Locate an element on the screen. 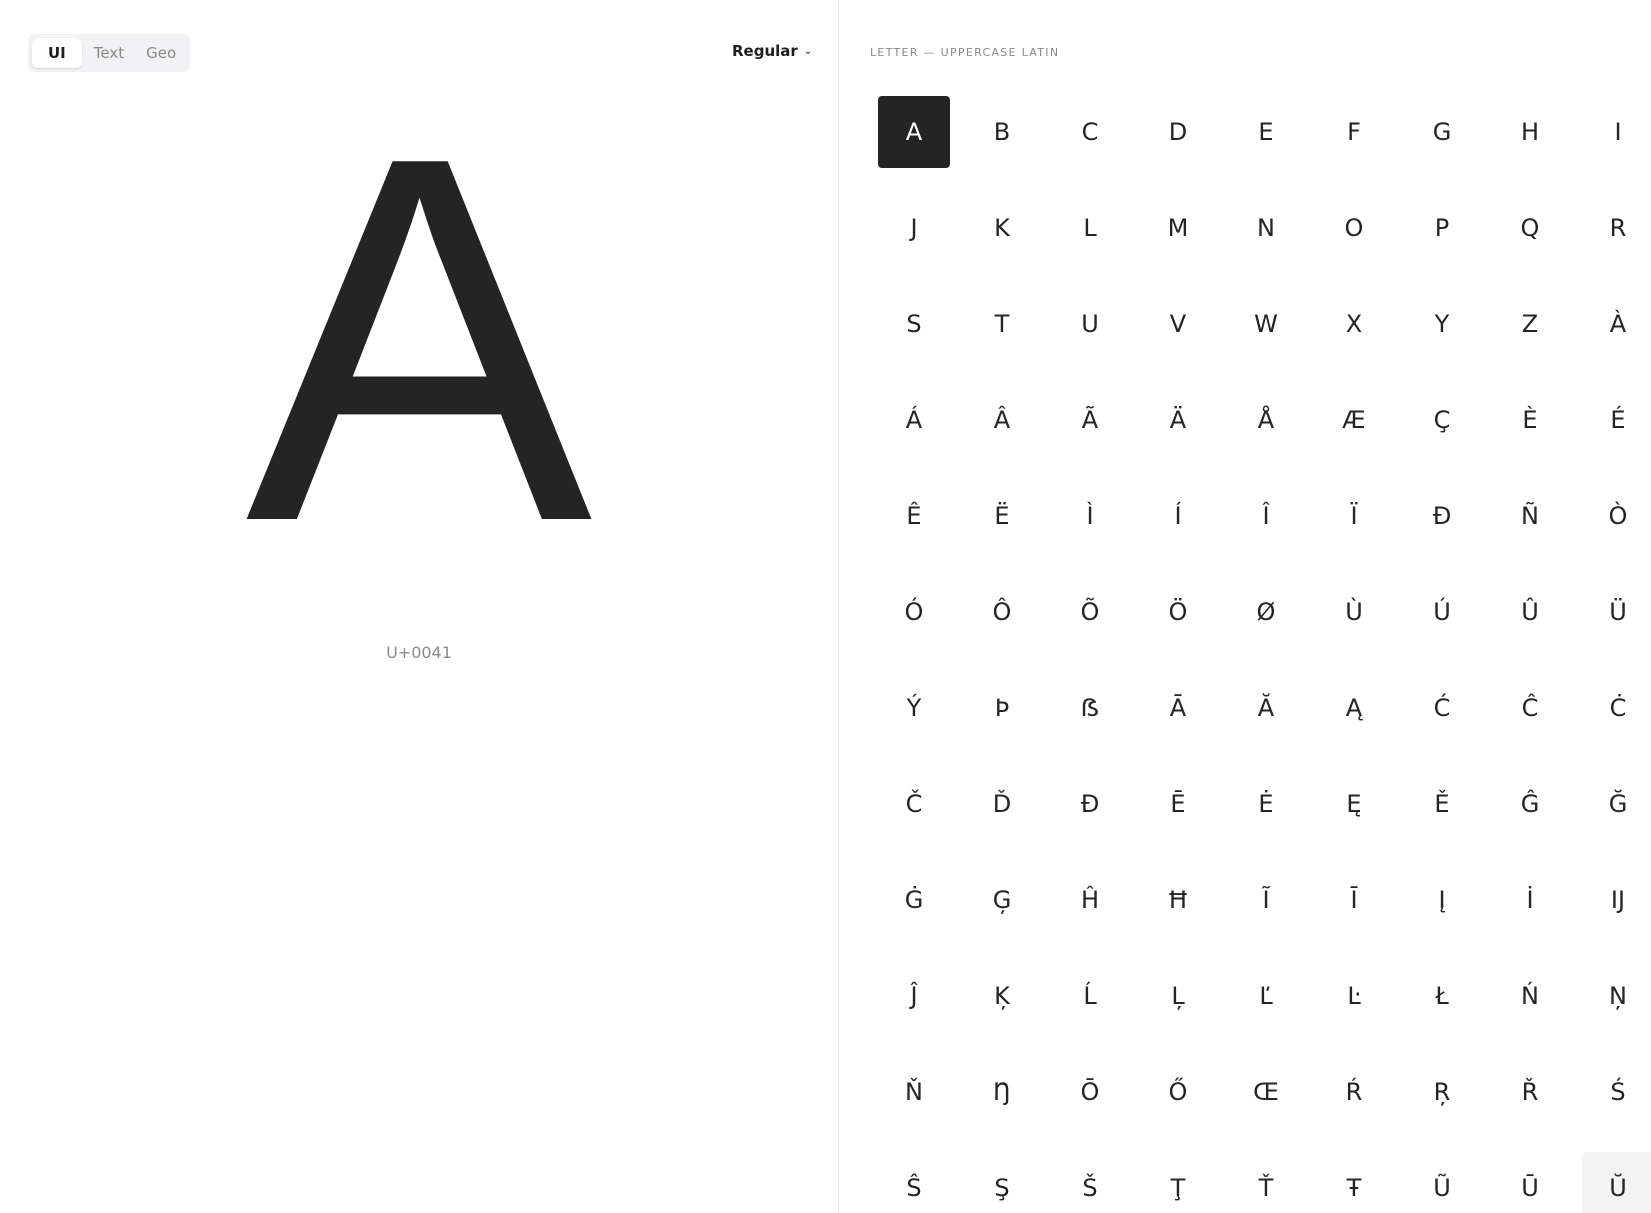 The image size is (1651, 1213). glyph-item: Ö is located at coordinates (1178, 612).